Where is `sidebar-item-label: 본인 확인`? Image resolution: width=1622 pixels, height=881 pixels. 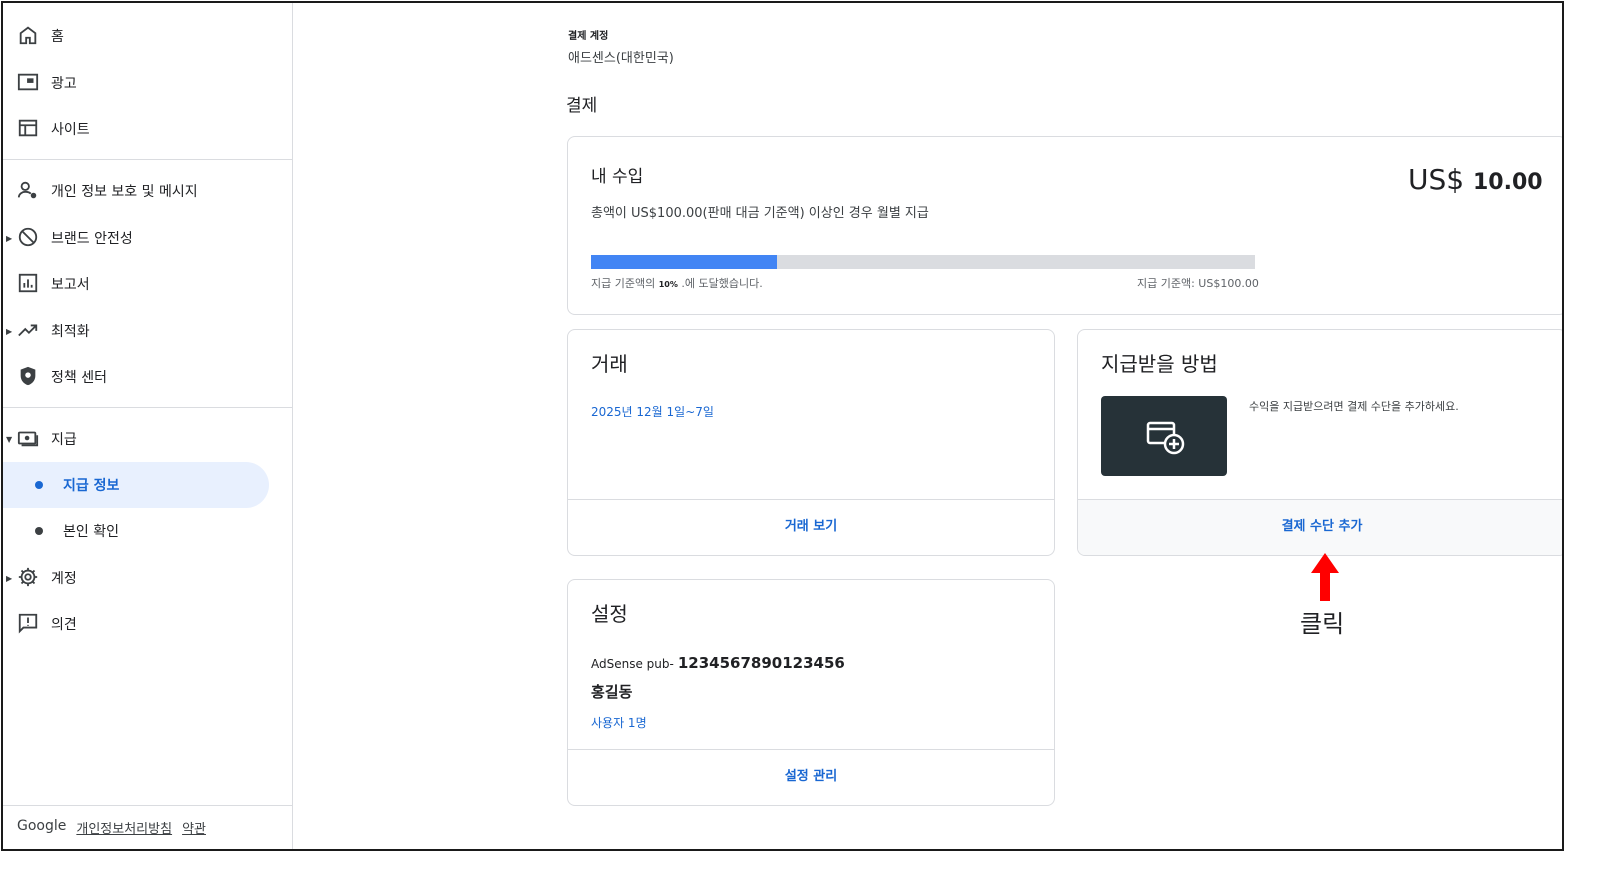
sidebar-item-label: 본인 확인 is located at coordinates (91, 532).